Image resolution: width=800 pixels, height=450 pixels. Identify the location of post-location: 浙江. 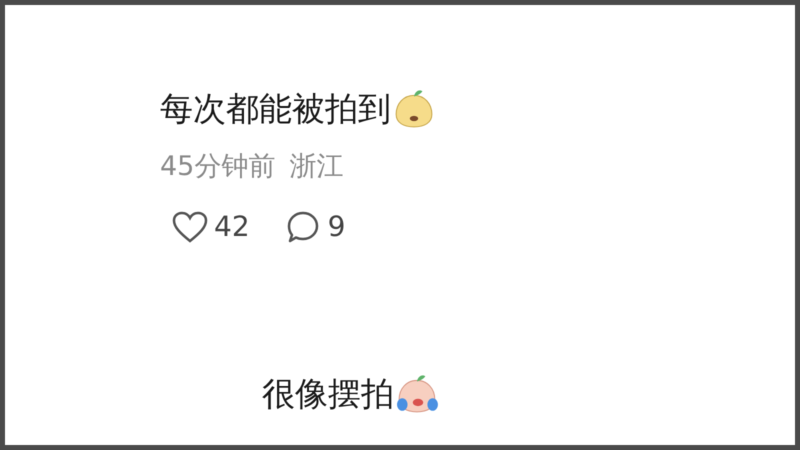
(316, 166).